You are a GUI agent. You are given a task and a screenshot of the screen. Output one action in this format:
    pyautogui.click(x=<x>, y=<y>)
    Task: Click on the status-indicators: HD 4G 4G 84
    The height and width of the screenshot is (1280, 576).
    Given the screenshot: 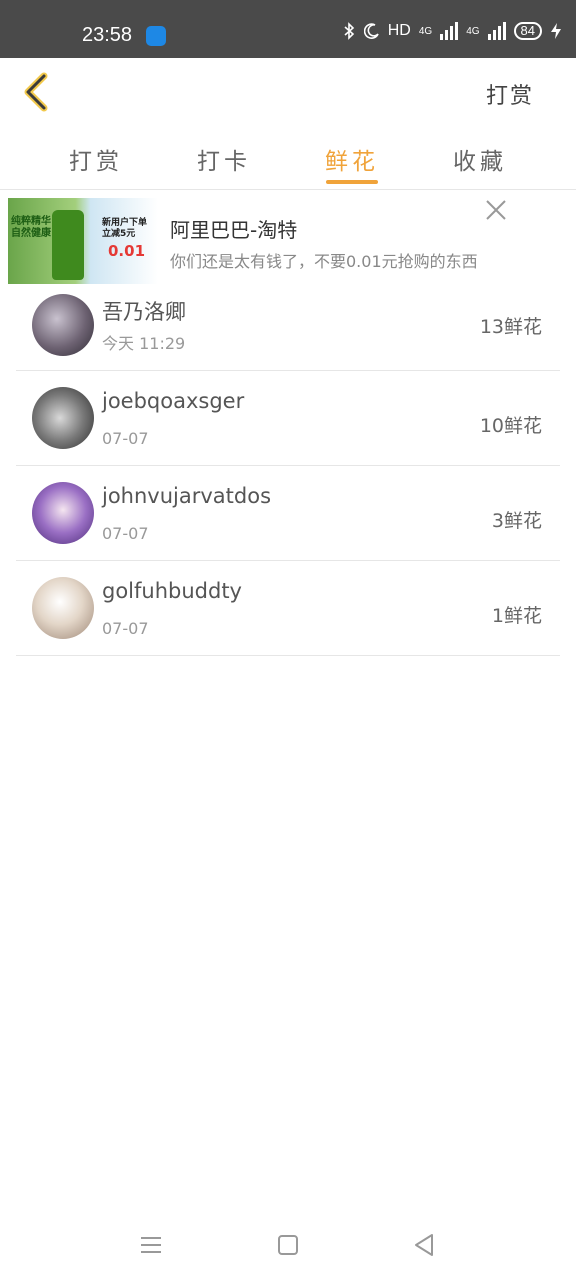 What is the action you would take?
    pyautogui.click(x=452, y=31)
    